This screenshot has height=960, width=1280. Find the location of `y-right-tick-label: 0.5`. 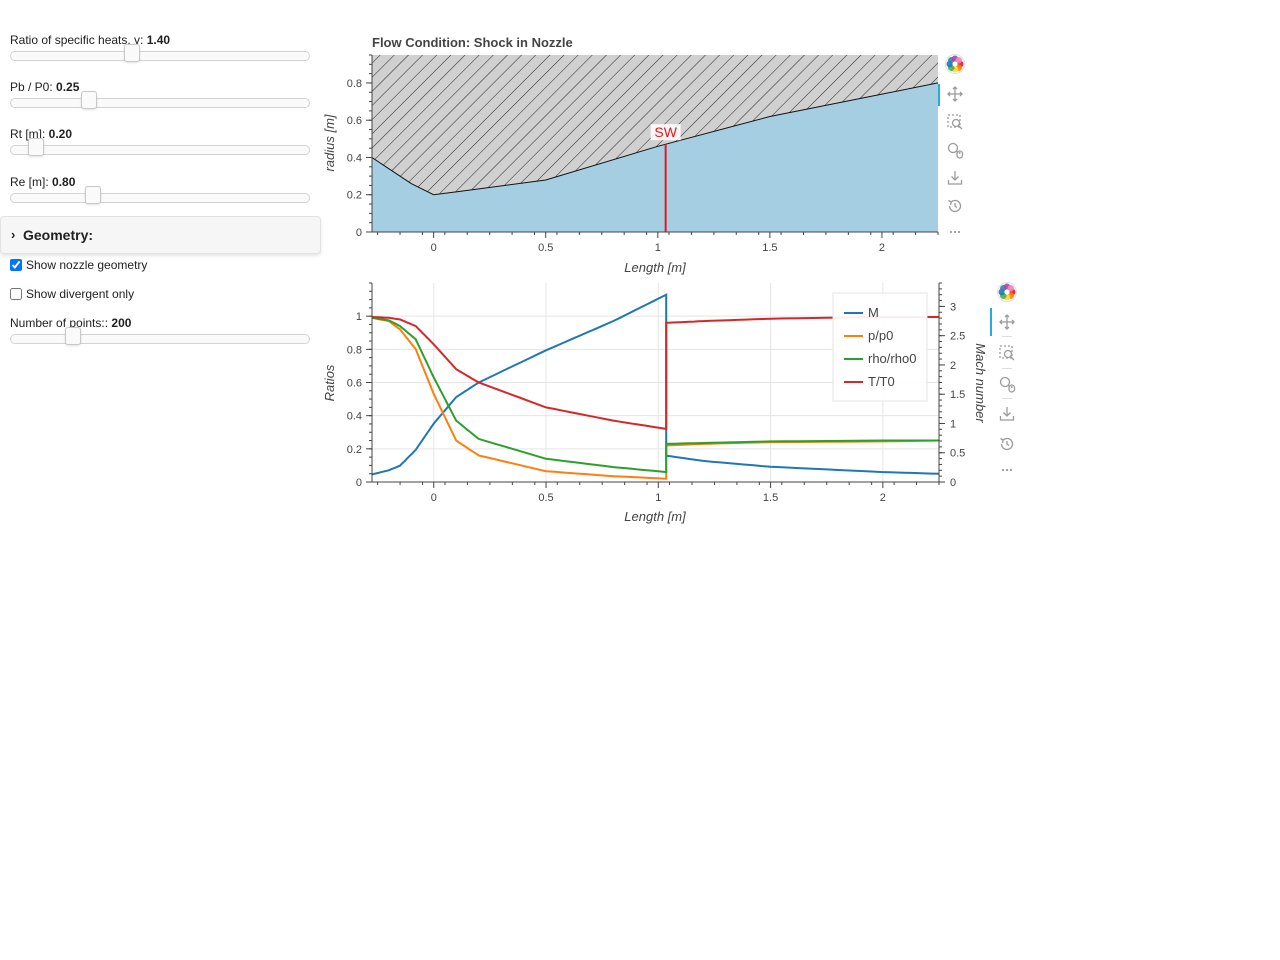

y-right-tick-label: 0.5 is located at coordinates (957, 454).